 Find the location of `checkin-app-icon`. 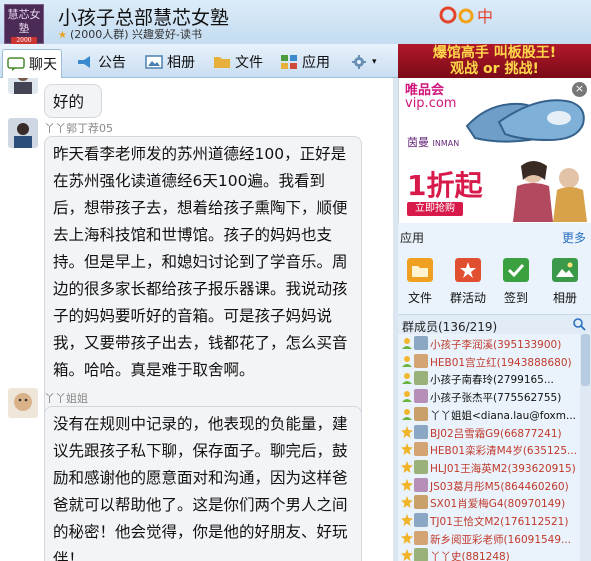

checkin-app-icon is located at coordinates (516, 270).